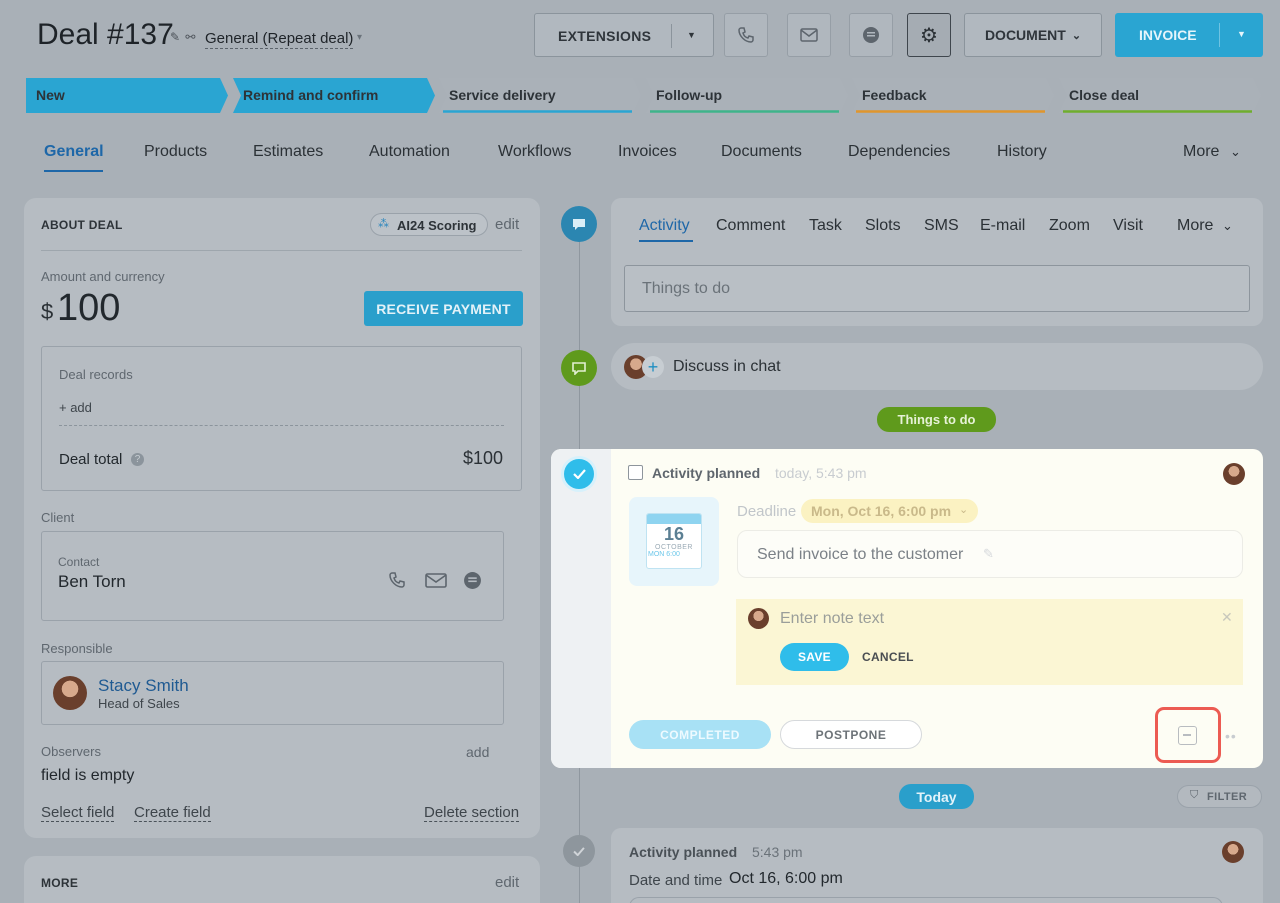 The height and width of the screenshot is (903, 1280). What do you see at coordinates (127, 95) in the screenshot?
I see `stage-0: New` at bounding box center [127, 95].